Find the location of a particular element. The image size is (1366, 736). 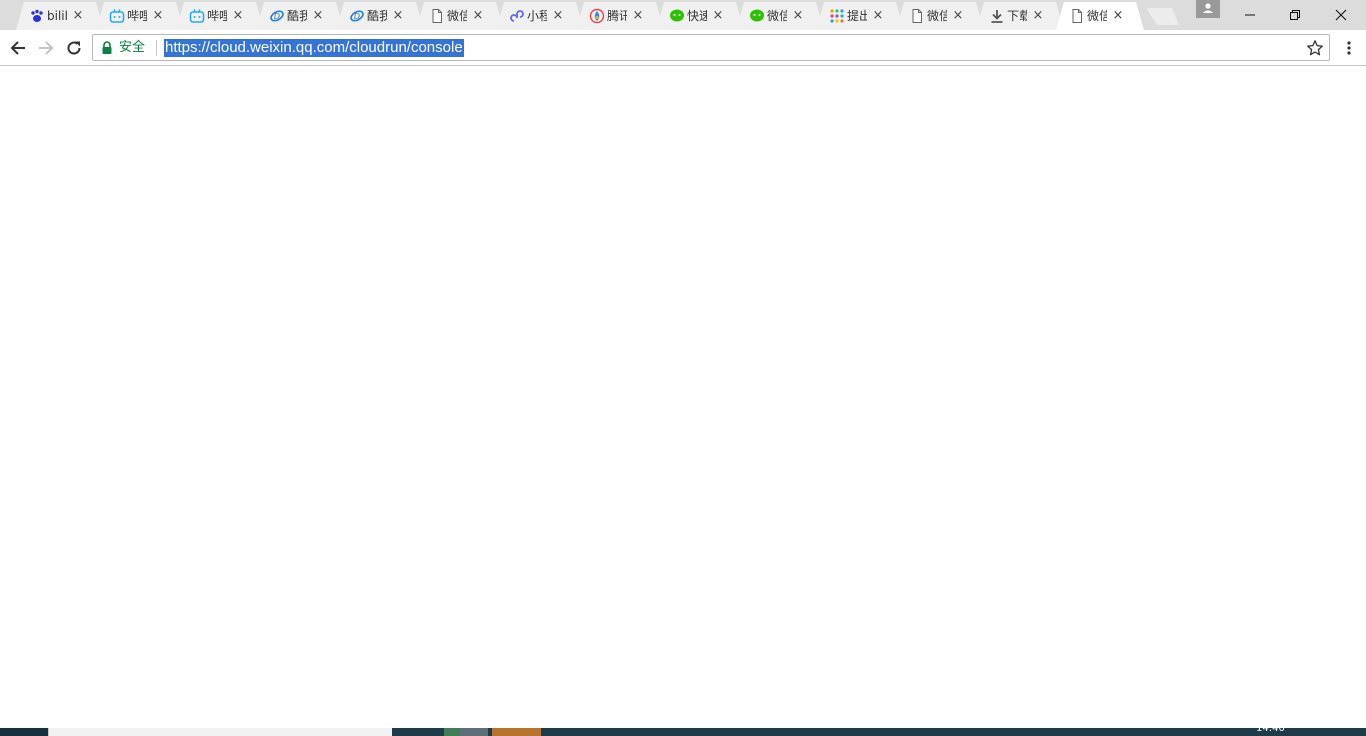

restore-icon is located at coordinates (1295, 15).